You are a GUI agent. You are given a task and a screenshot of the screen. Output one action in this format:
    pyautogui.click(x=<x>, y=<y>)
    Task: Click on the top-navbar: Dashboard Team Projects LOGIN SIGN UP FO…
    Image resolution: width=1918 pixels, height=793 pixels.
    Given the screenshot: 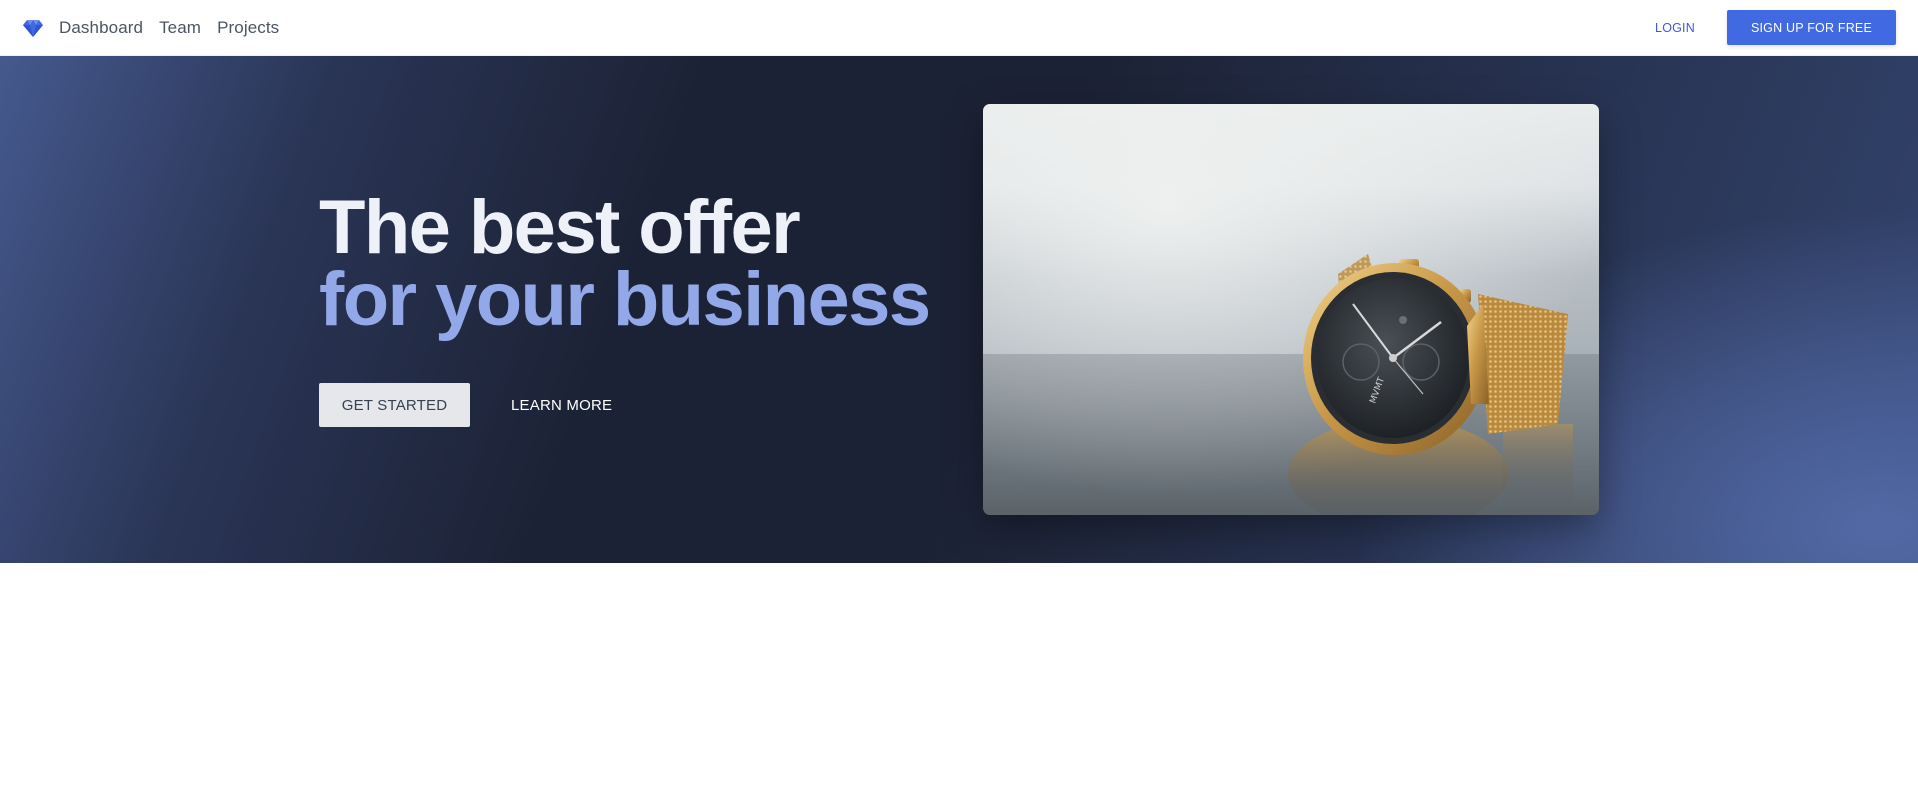 What is the action you would take?
    pyautogui.click(x=959, y=28)
    